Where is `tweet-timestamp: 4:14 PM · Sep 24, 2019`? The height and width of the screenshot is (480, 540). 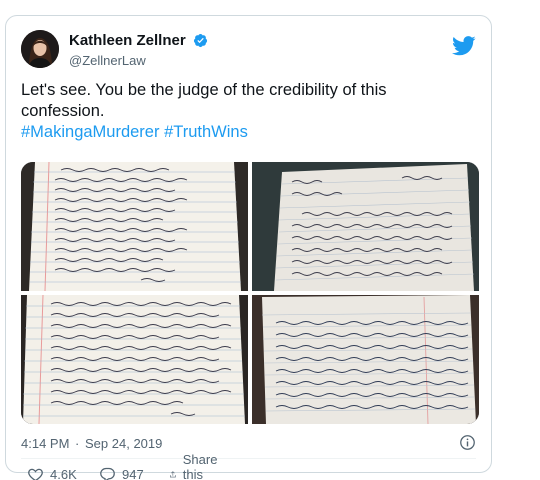 tweet-timestamp: 4:14 PM · Sep 24, 2019 is located at coordinates (91, 443).